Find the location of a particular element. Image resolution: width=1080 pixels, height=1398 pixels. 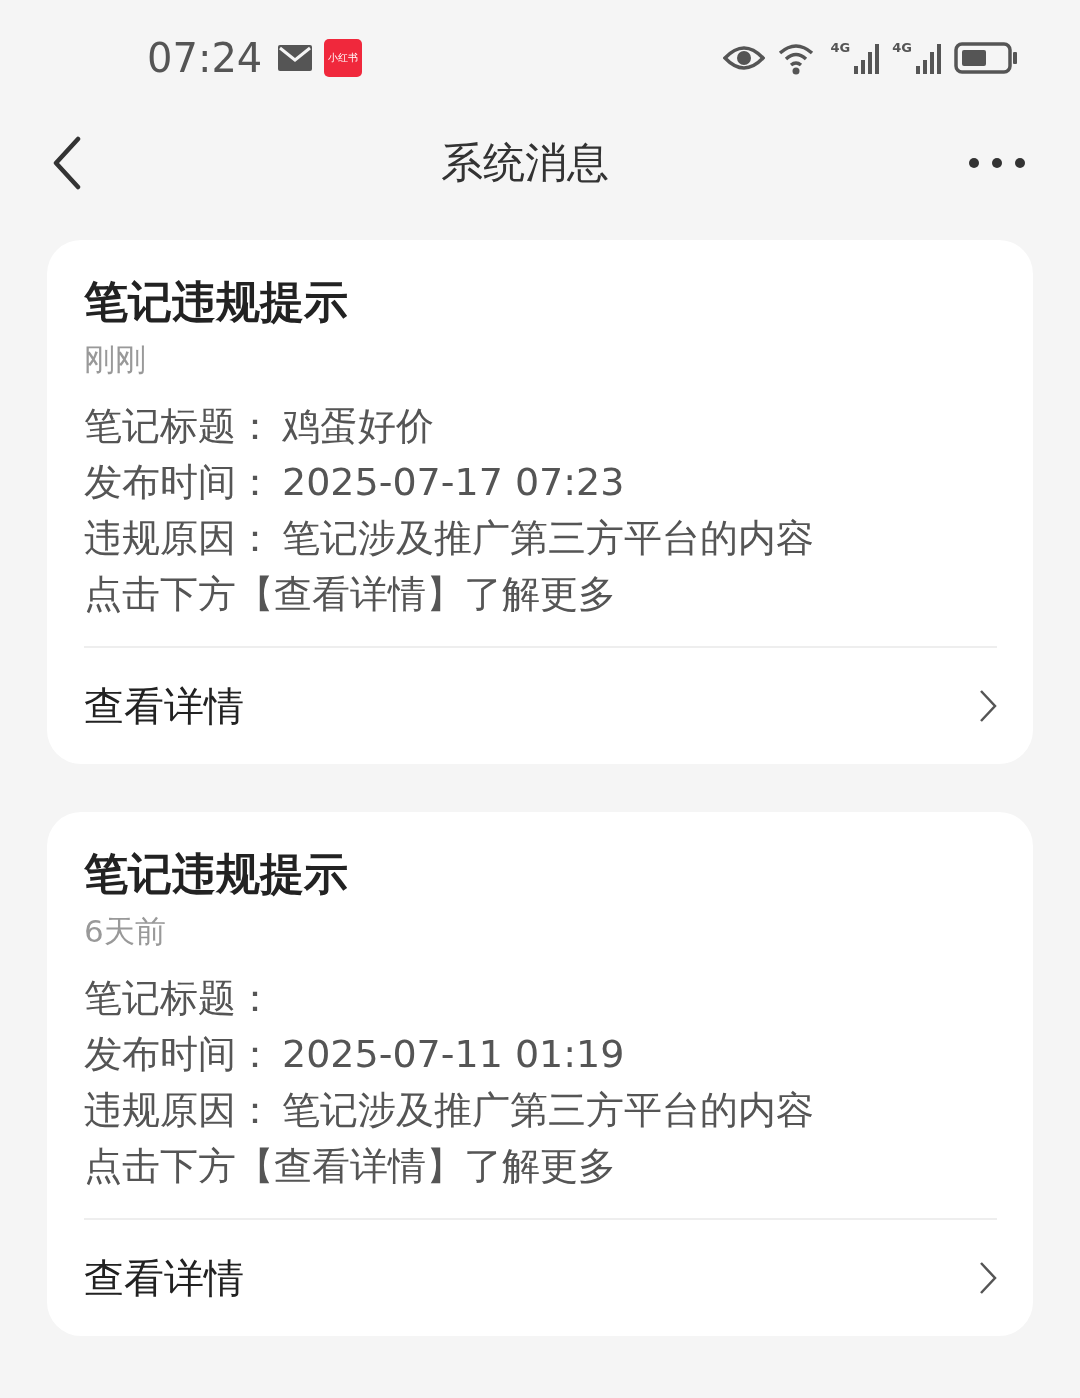

message-time: 6天前 is located at coordinates (125, 931).